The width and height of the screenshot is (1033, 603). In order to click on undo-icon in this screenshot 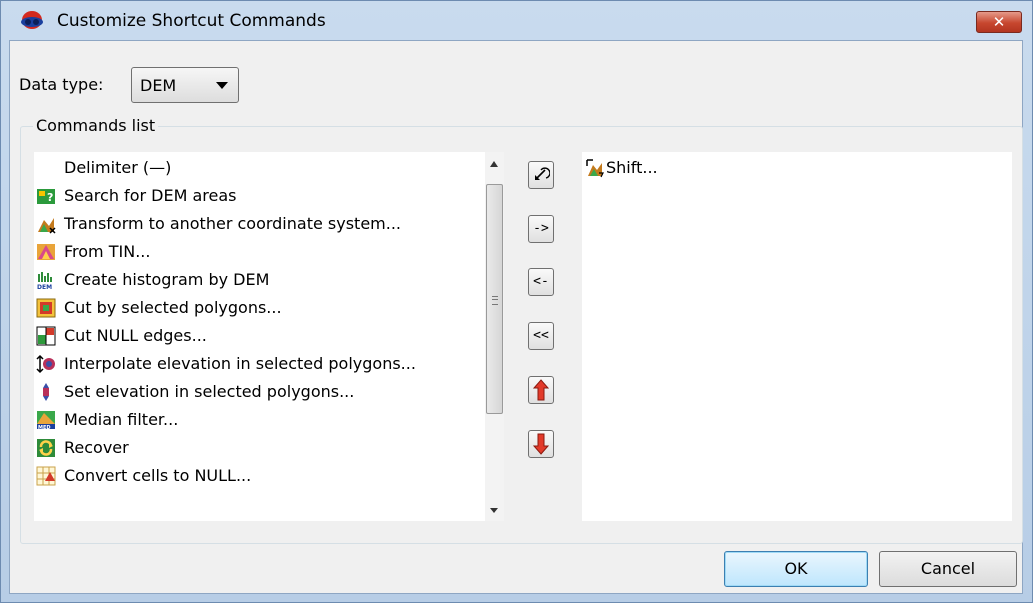, I will do `click(543, 173)`.